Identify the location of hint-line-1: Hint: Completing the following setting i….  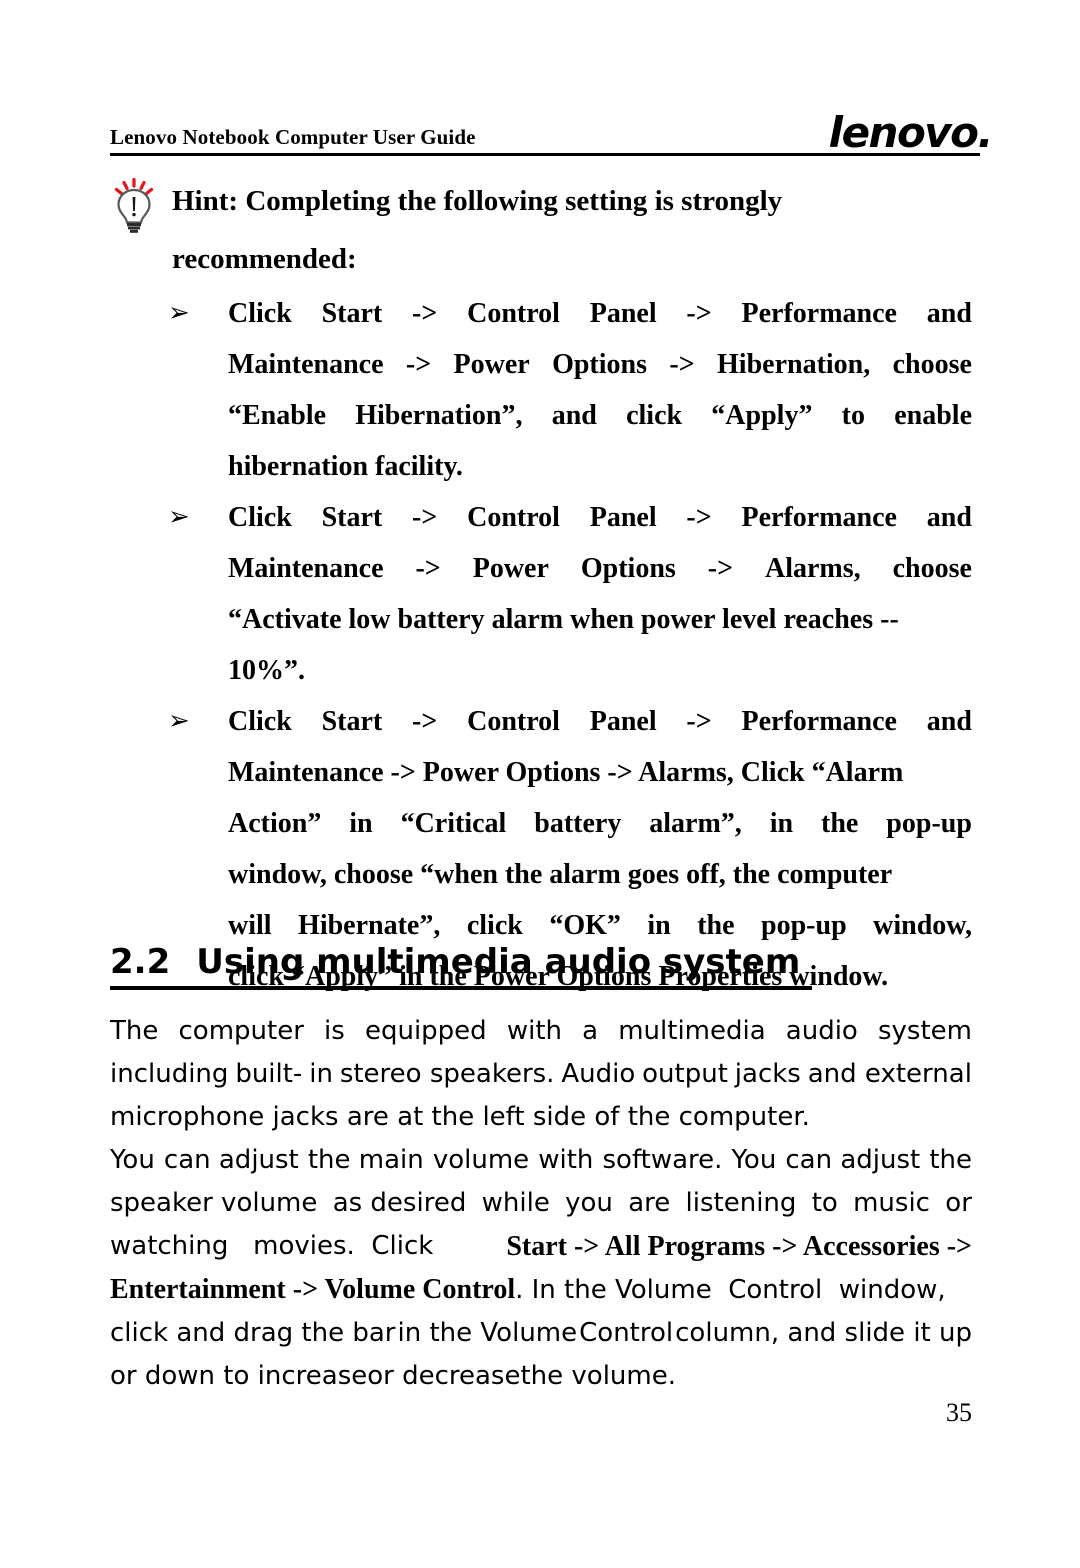
(572, 201).